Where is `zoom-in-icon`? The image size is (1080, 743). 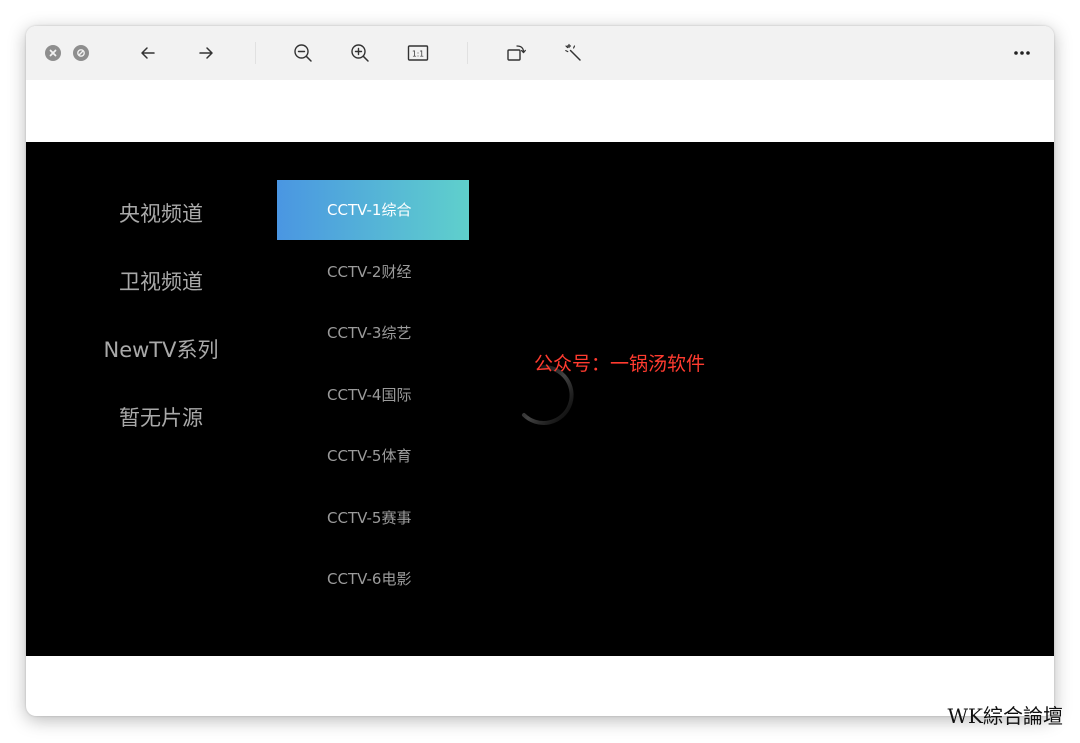 zoom-in-icon is located at coordinates (360, 53).